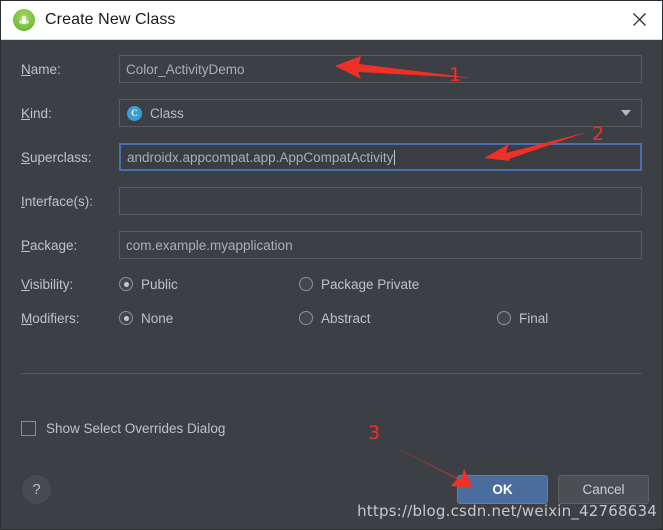  Describe the element at coordinates (47, 284) in the screenshot. I see `visibility-label: Visibility:` at that location.